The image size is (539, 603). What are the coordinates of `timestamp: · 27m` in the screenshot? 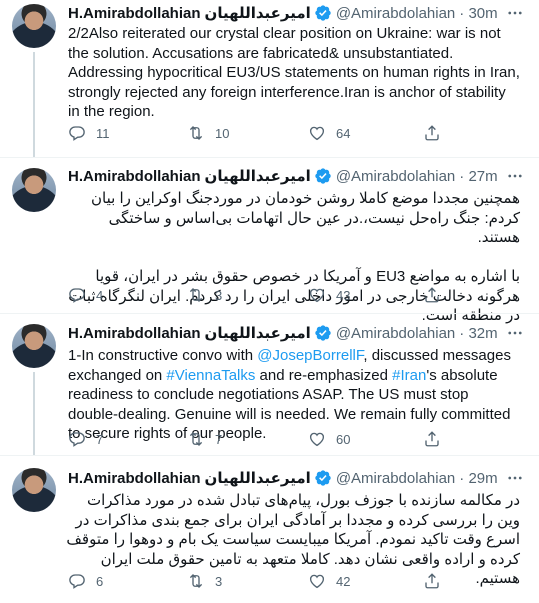 It's located at (478, 176).